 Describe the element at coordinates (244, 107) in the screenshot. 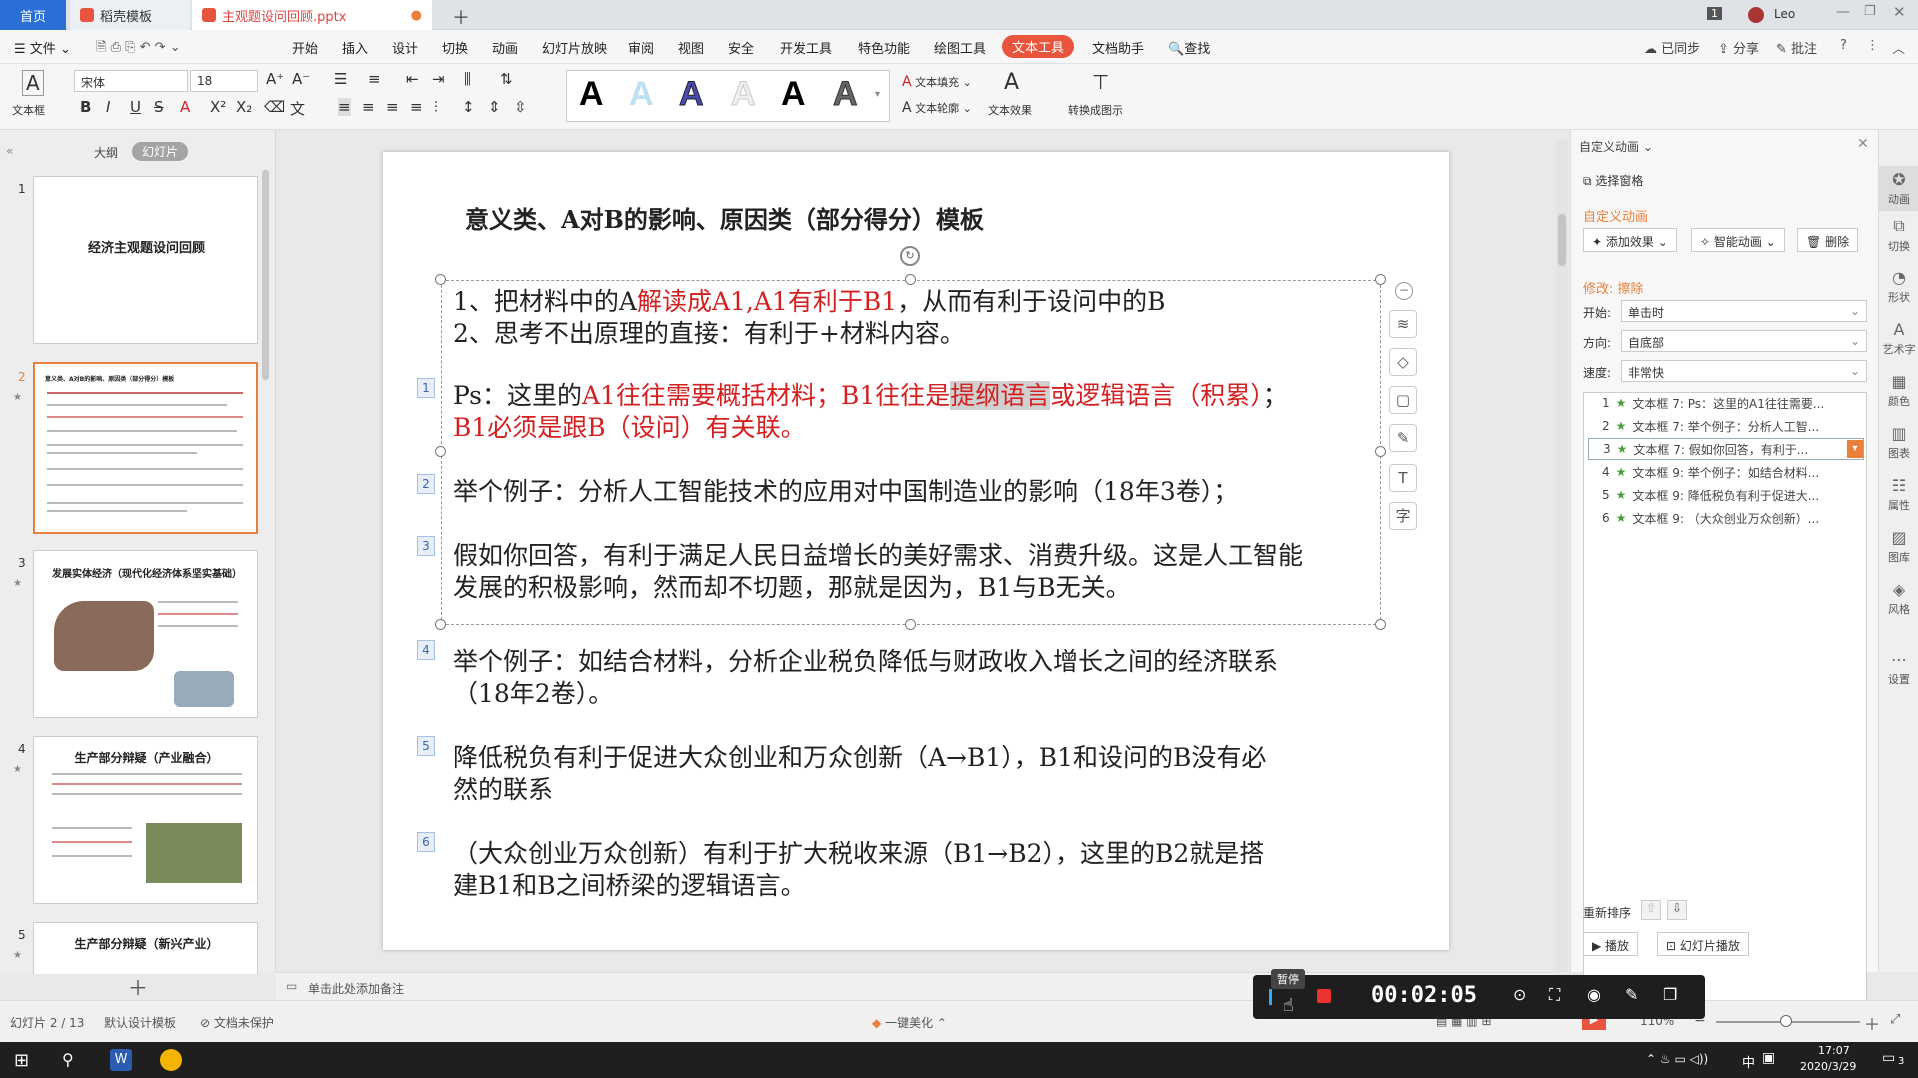

I see `subscript-icon: X₂` at that location.